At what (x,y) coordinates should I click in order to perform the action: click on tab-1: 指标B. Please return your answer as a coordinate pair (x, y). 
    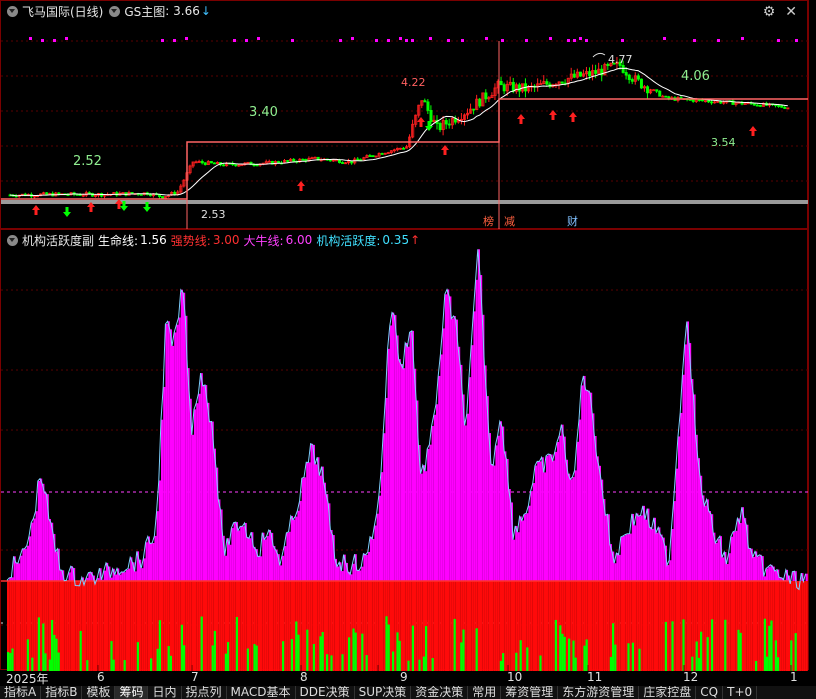
    Looking at the image, I should click on (62, 692).